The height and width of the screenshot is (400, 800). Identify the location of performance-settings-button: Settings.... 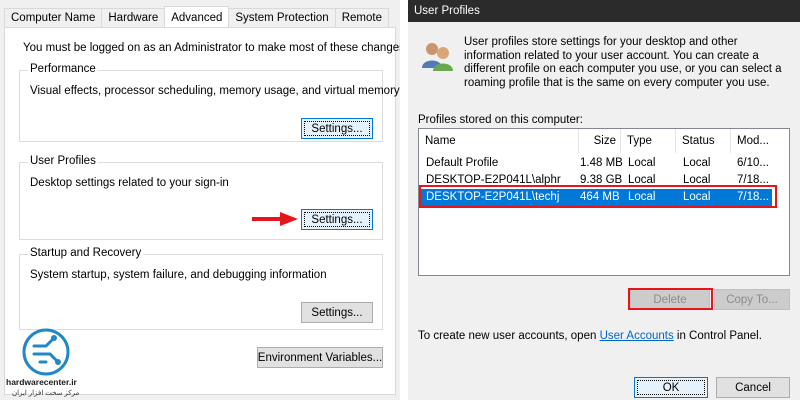
(337, 128).